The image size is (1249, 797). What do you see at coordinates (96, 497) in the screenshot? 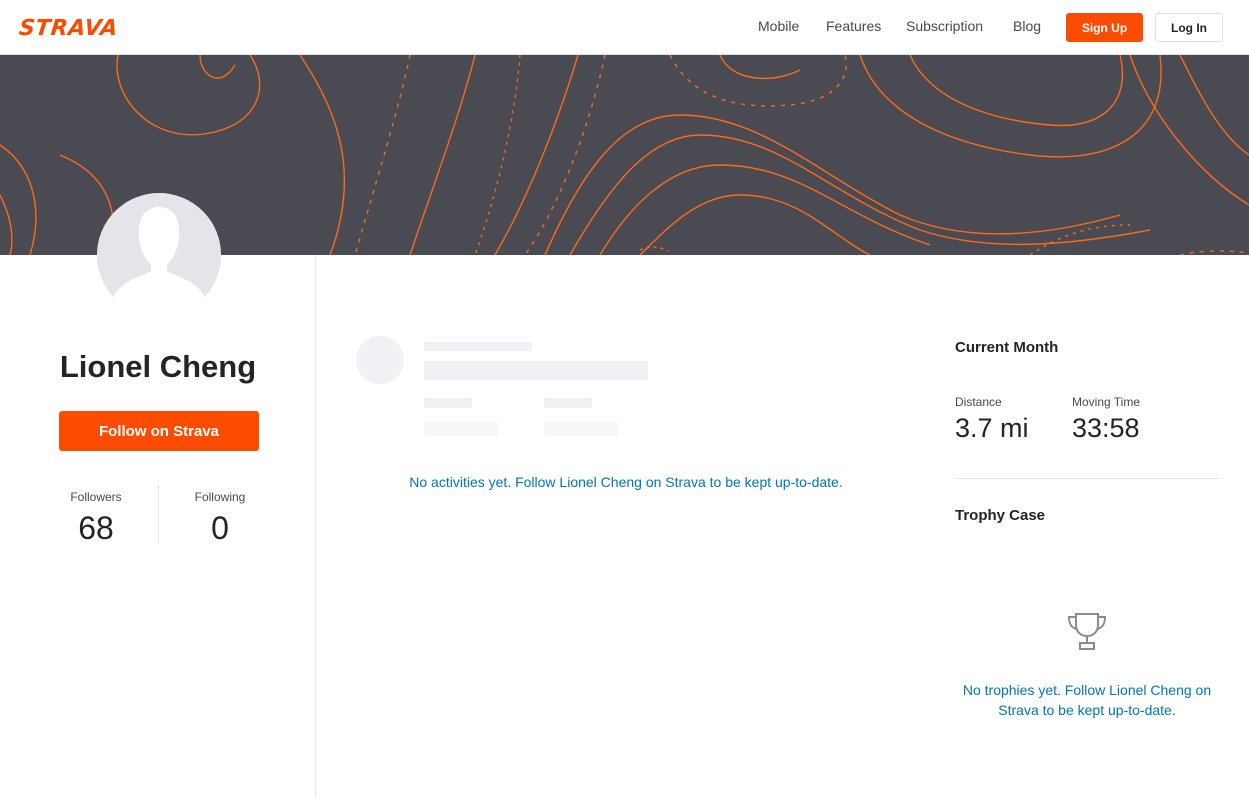
I see `followers-label: Followers` at bounding box center [96, 497].